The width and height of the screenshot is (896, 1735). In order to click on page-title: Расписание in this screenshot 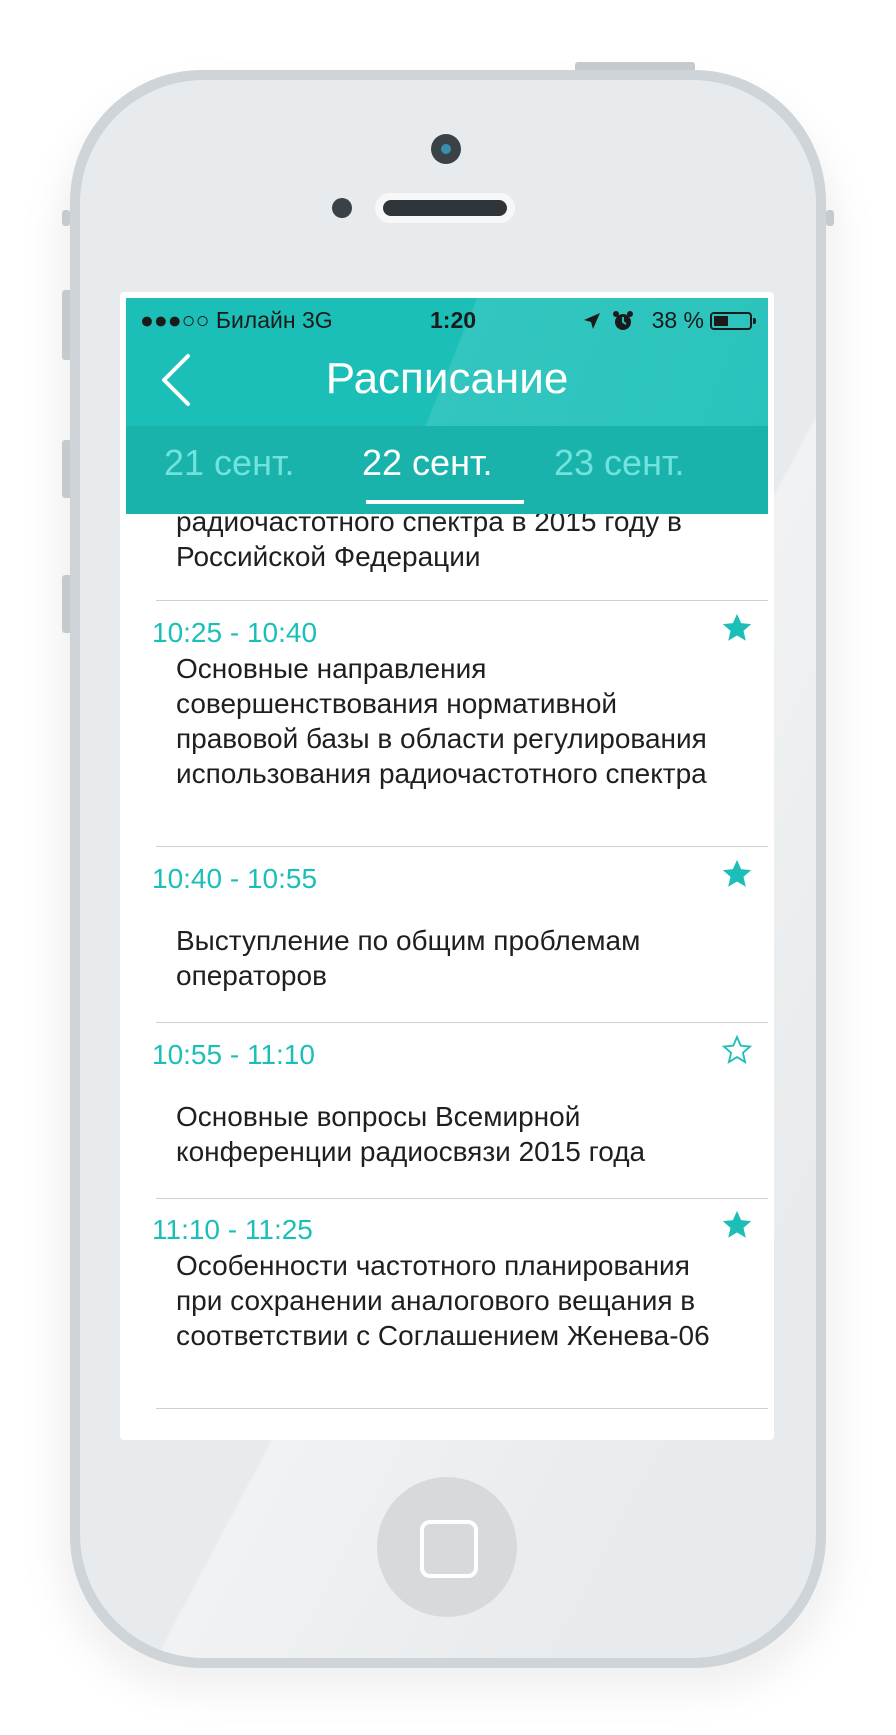, I will do `click(447, 378)`.